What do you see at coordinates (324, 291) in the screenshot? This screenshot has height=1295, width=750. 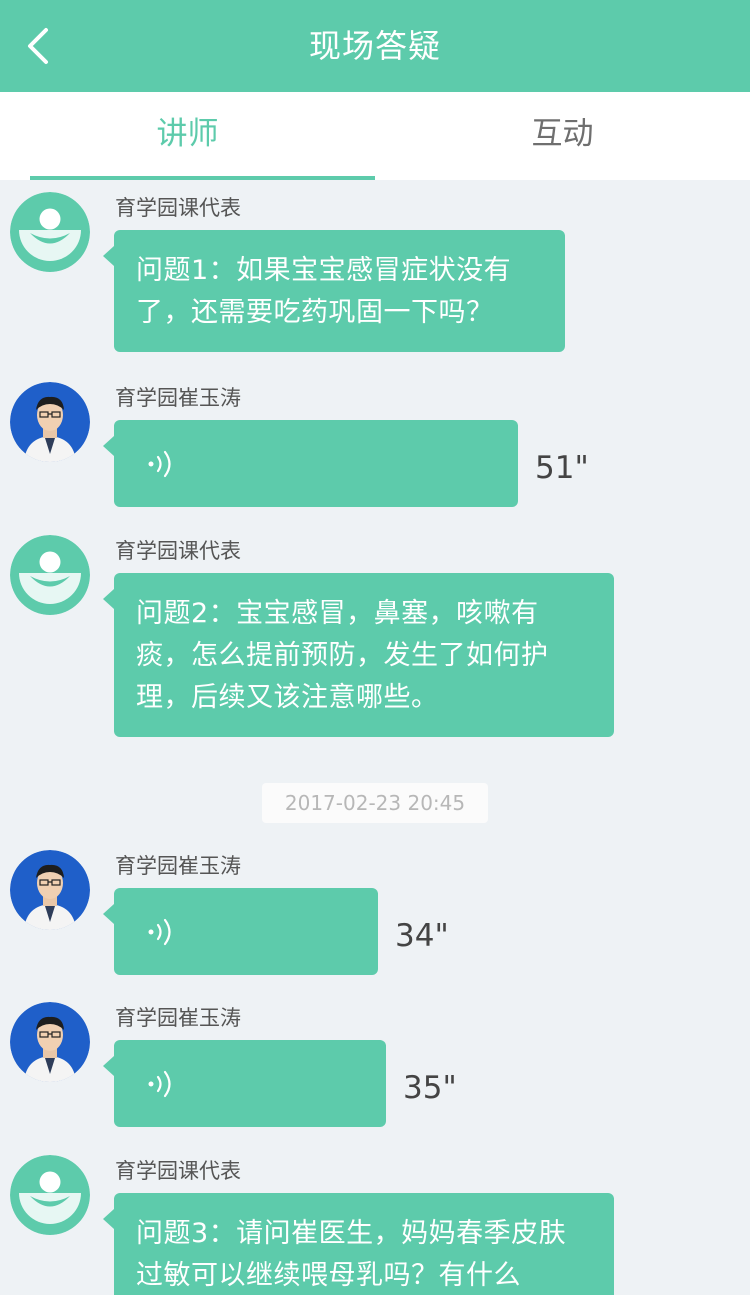 I see `message-text: 问题1：如果宝宝感冒症状没有了，还需要吃药巩固一下吗？` at bounding box center [324, 291].